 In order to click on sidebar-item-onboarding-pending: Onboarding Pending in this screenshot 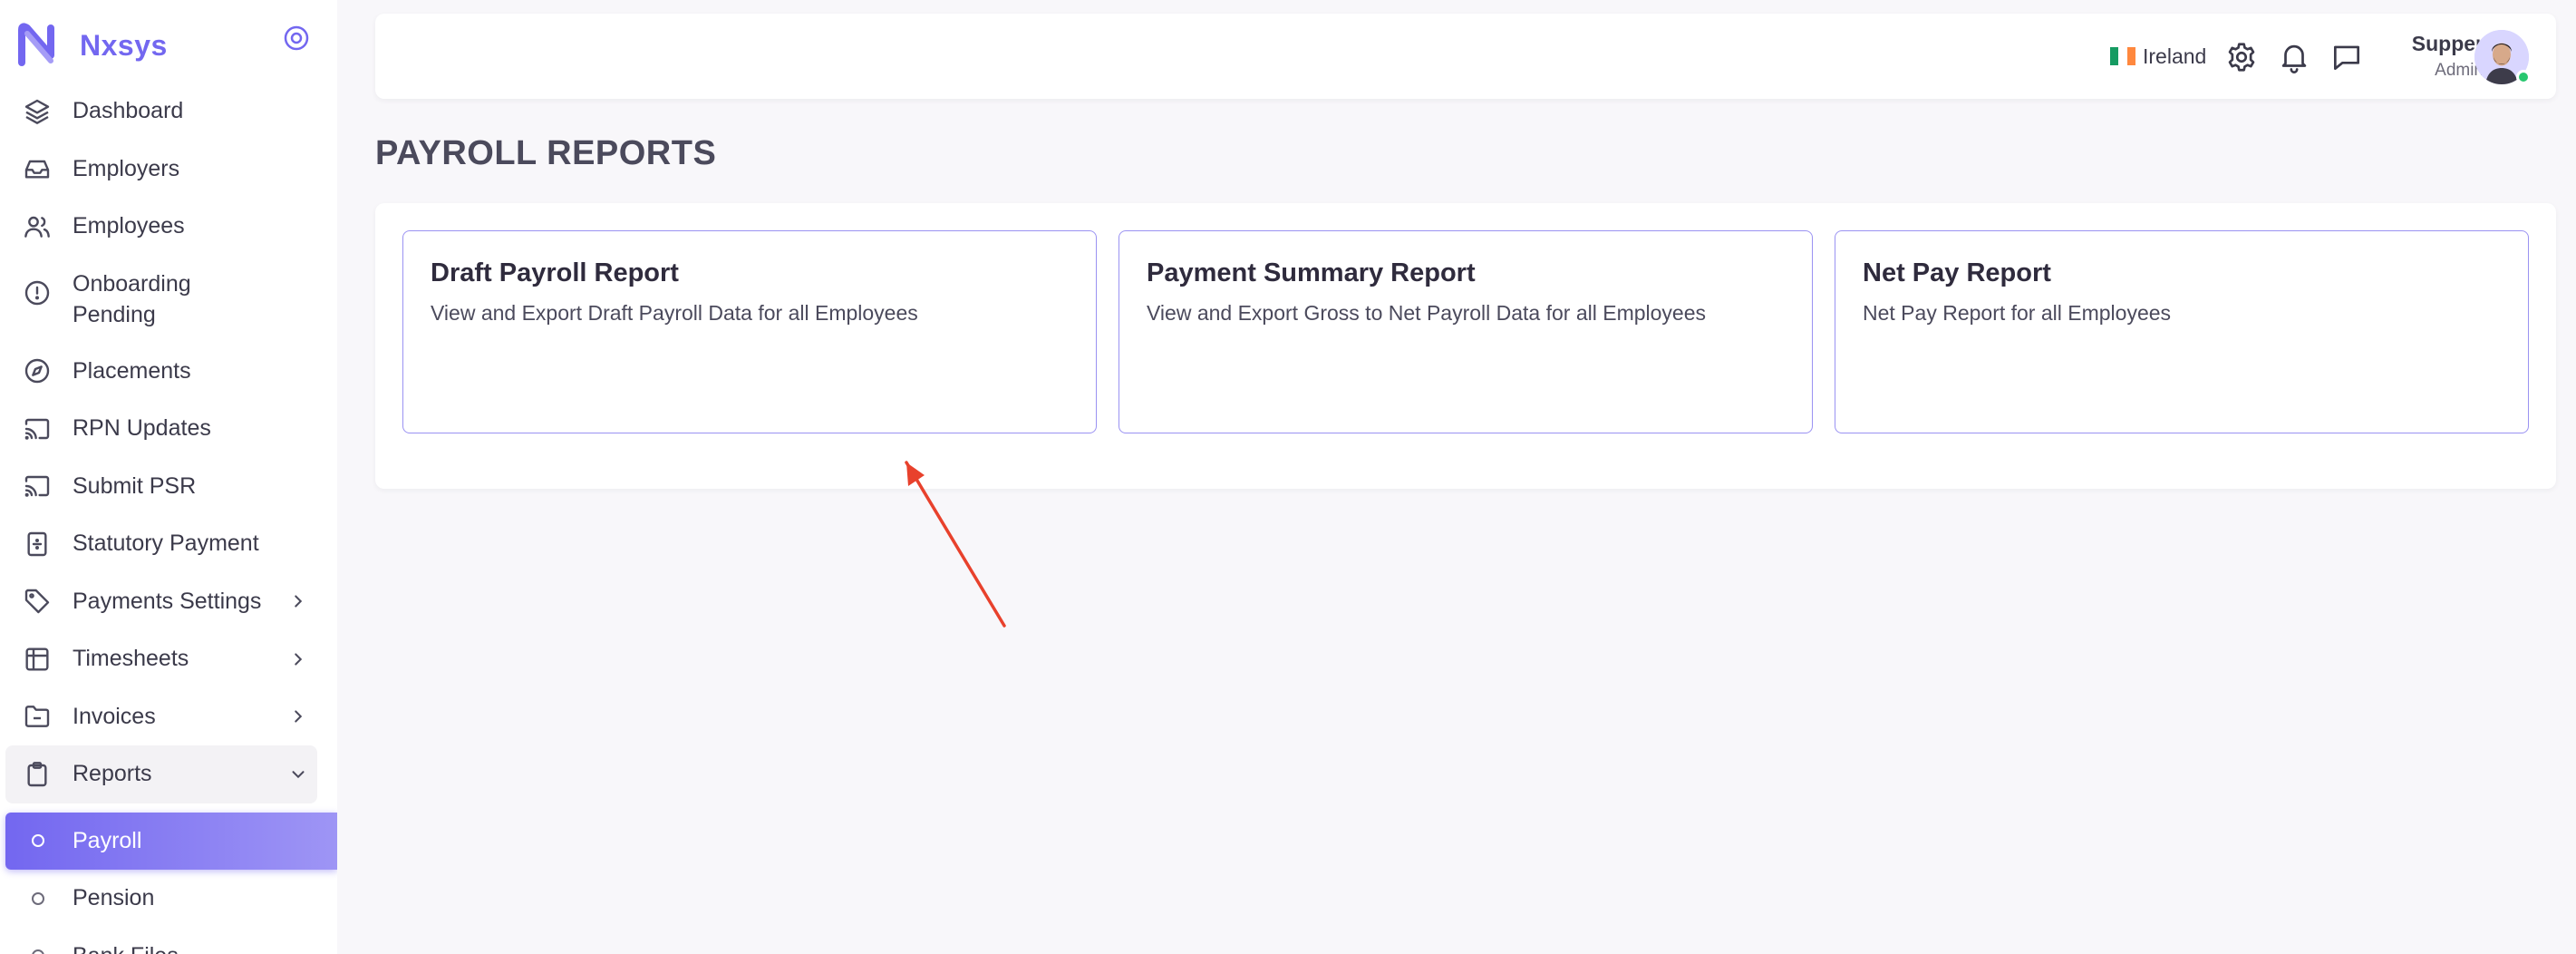, I will do `click(168, 299)`.